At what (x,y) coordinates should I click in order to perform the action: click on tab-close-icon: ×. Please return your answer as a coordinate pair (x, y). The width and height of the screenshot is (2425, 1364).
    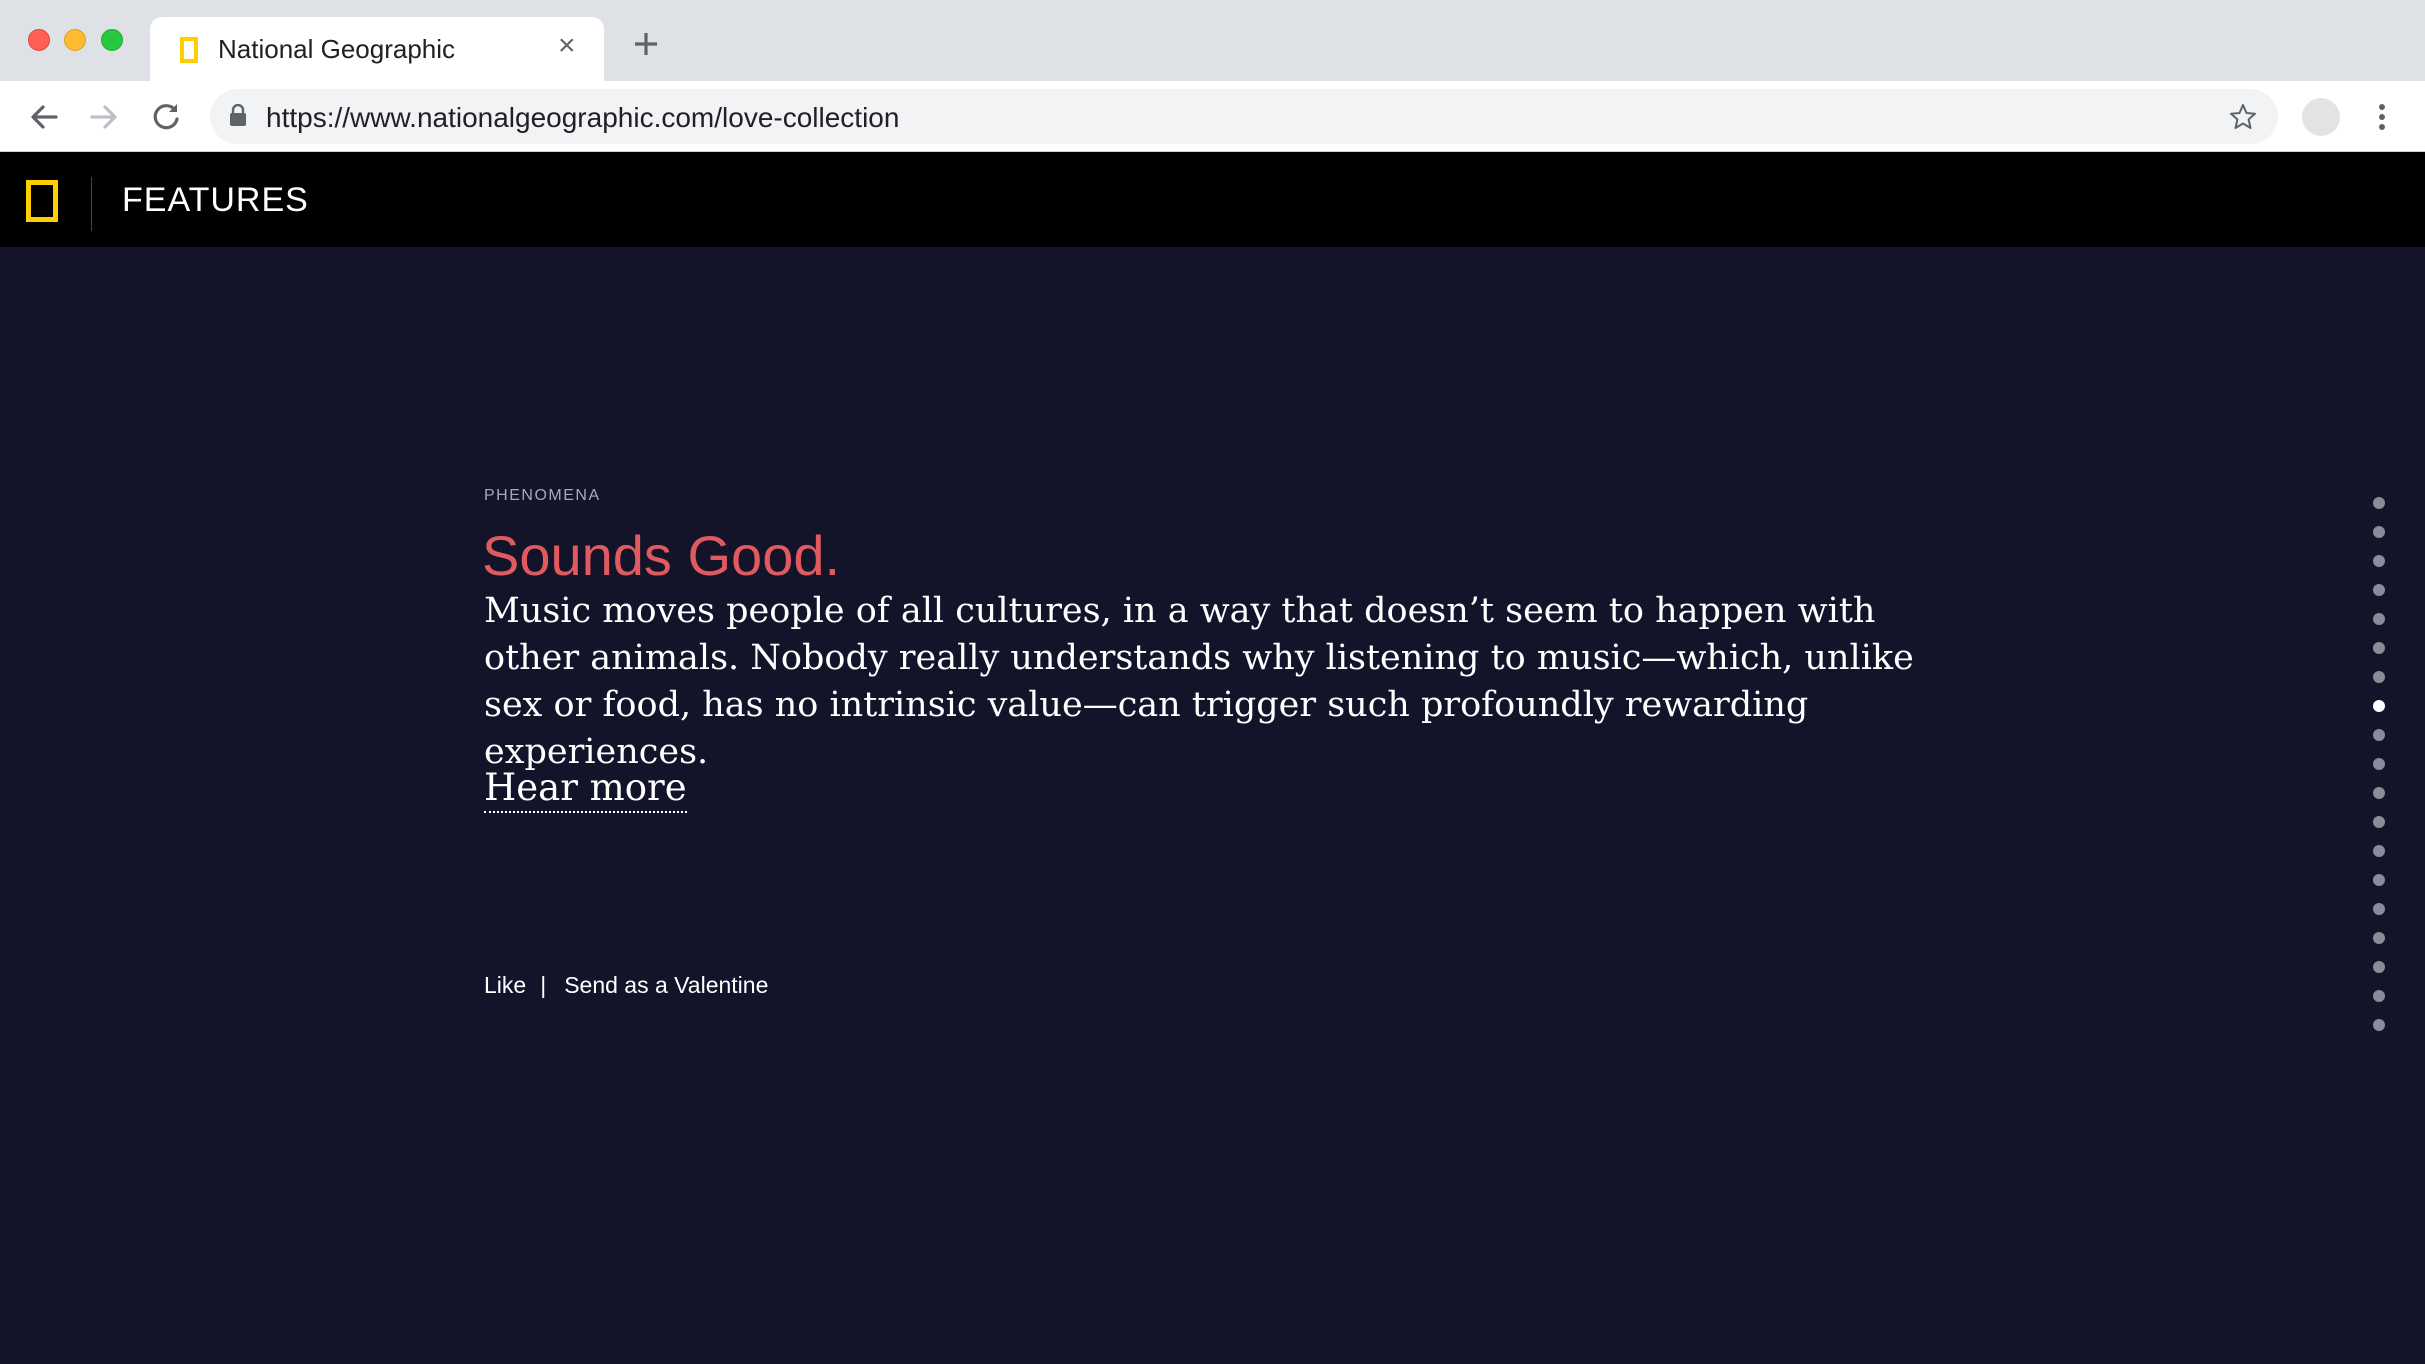
    Looking at the image, I should click on (567, 46).